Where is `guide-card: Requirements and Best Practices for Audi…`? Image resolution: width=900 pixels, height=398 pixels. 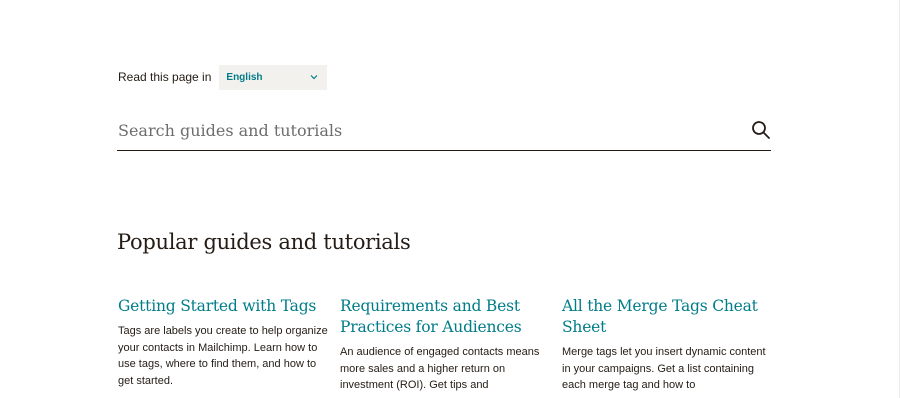 guide-card: Requirements and Best Practices for Audi… is located at coordinates (445, 345).